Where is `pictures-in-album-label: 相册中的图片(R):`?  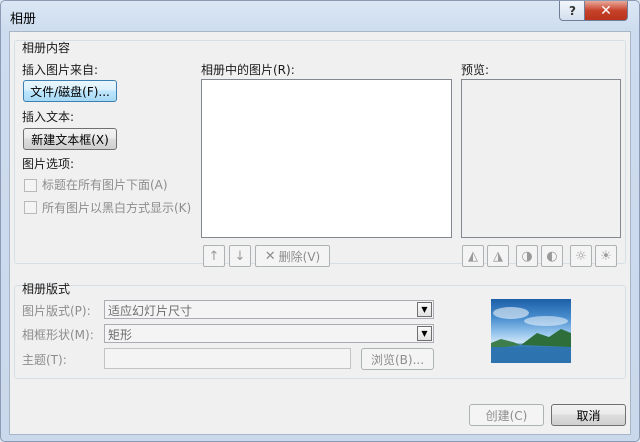 pictures-in-album-label: 相册中的图片(R): is located at coordinates (248, 70).